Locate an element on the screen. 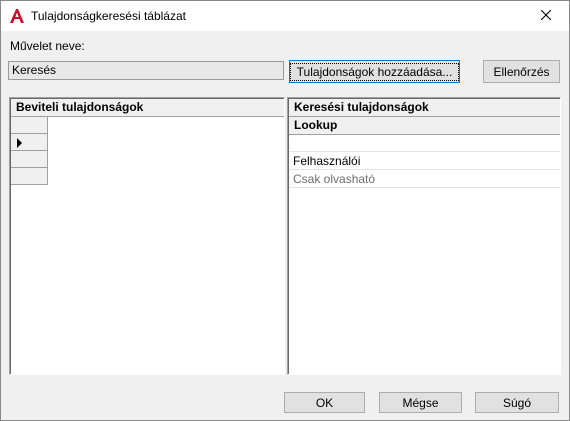  close-button is located at coordinates (546, 16).